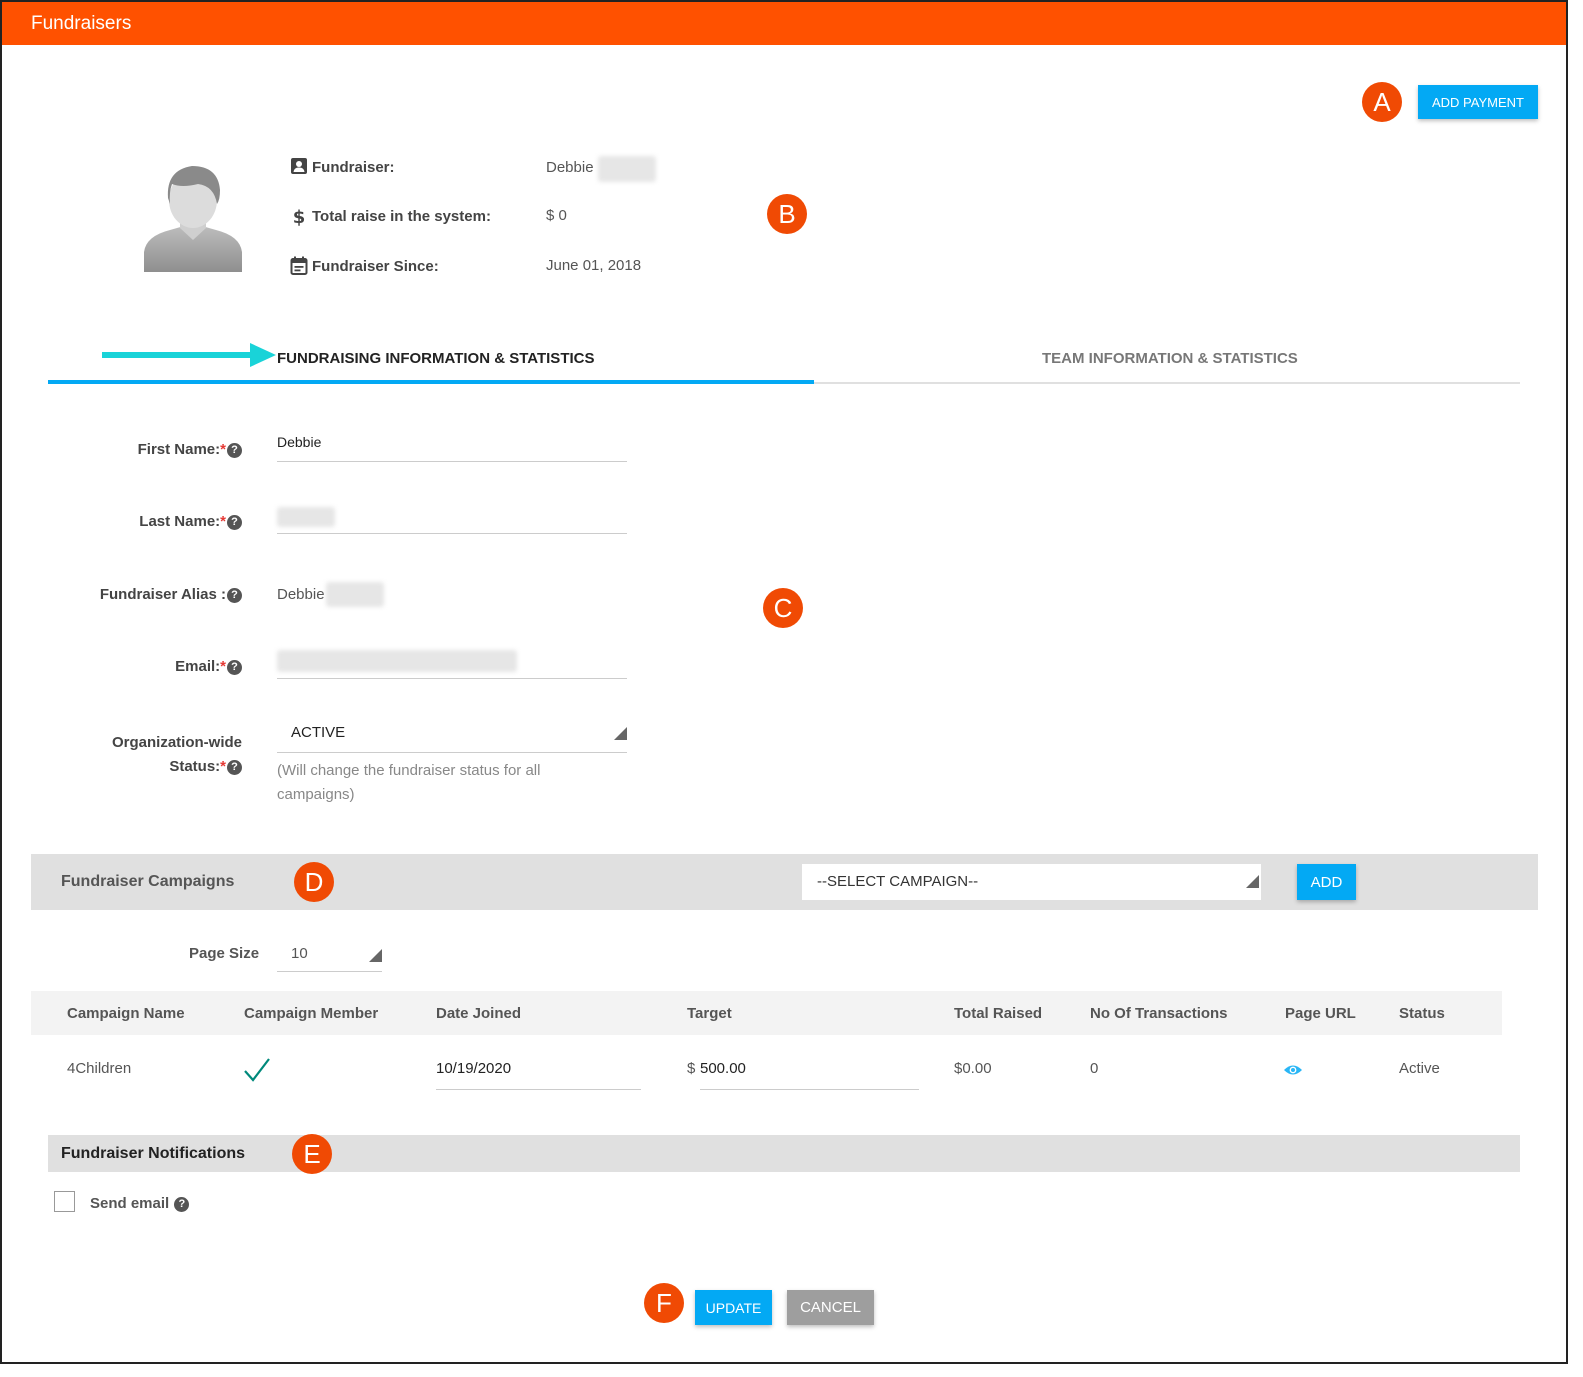 Image resolution: width=1583 pixels, height=1377 pixels. I want to click on fundraiser-value: Debbie, so click(570, 167).